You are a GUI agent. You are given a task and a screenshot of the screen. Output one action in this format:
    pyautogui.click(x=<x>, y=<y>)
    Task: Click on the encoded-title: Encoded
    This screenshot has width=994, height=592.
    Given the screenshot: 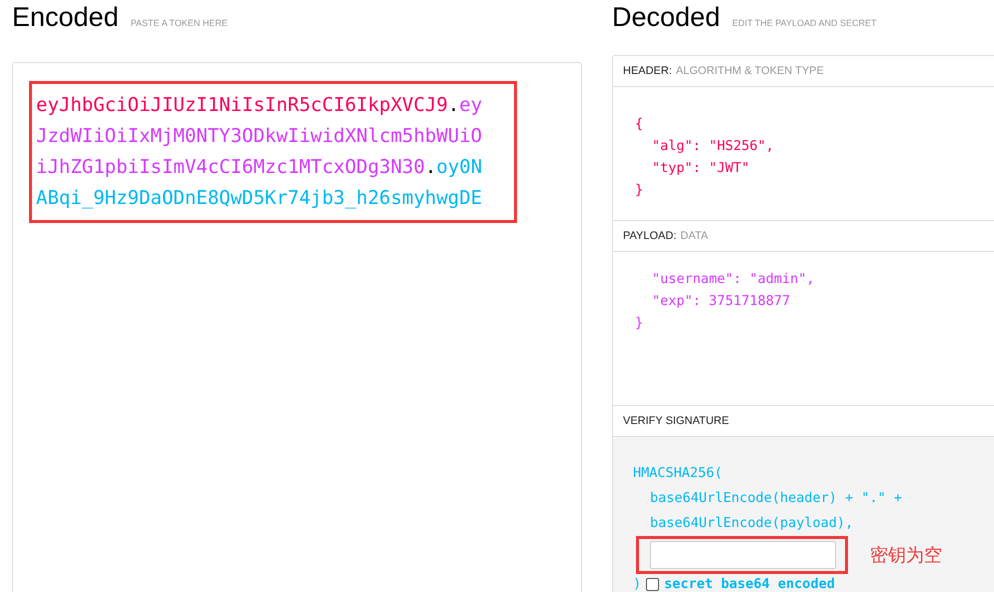 What is the action you would take?
    pyautogui.click(x=65, y=17)
    